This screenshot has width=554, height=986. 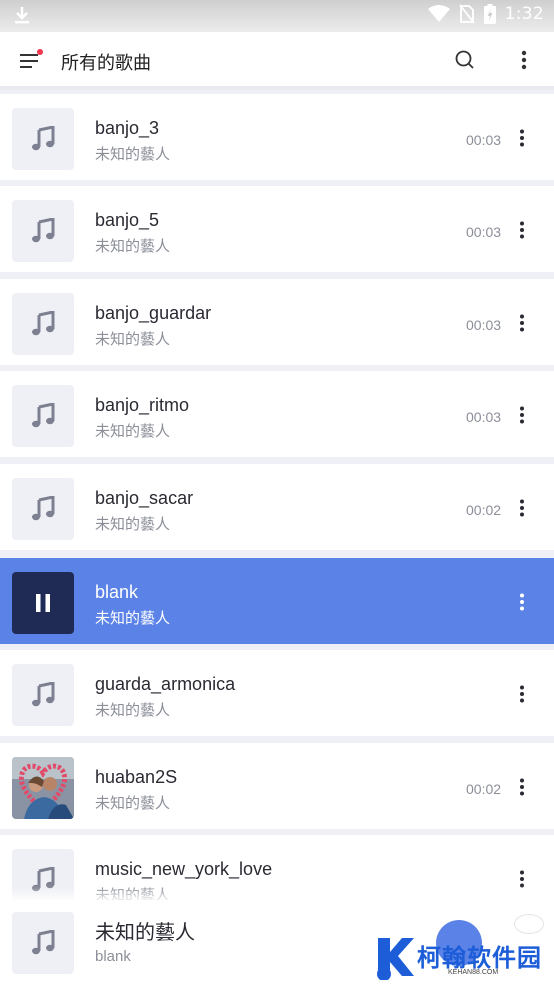 I want to click on page-title: 所有的歌曲, so click(x=106, y=63).